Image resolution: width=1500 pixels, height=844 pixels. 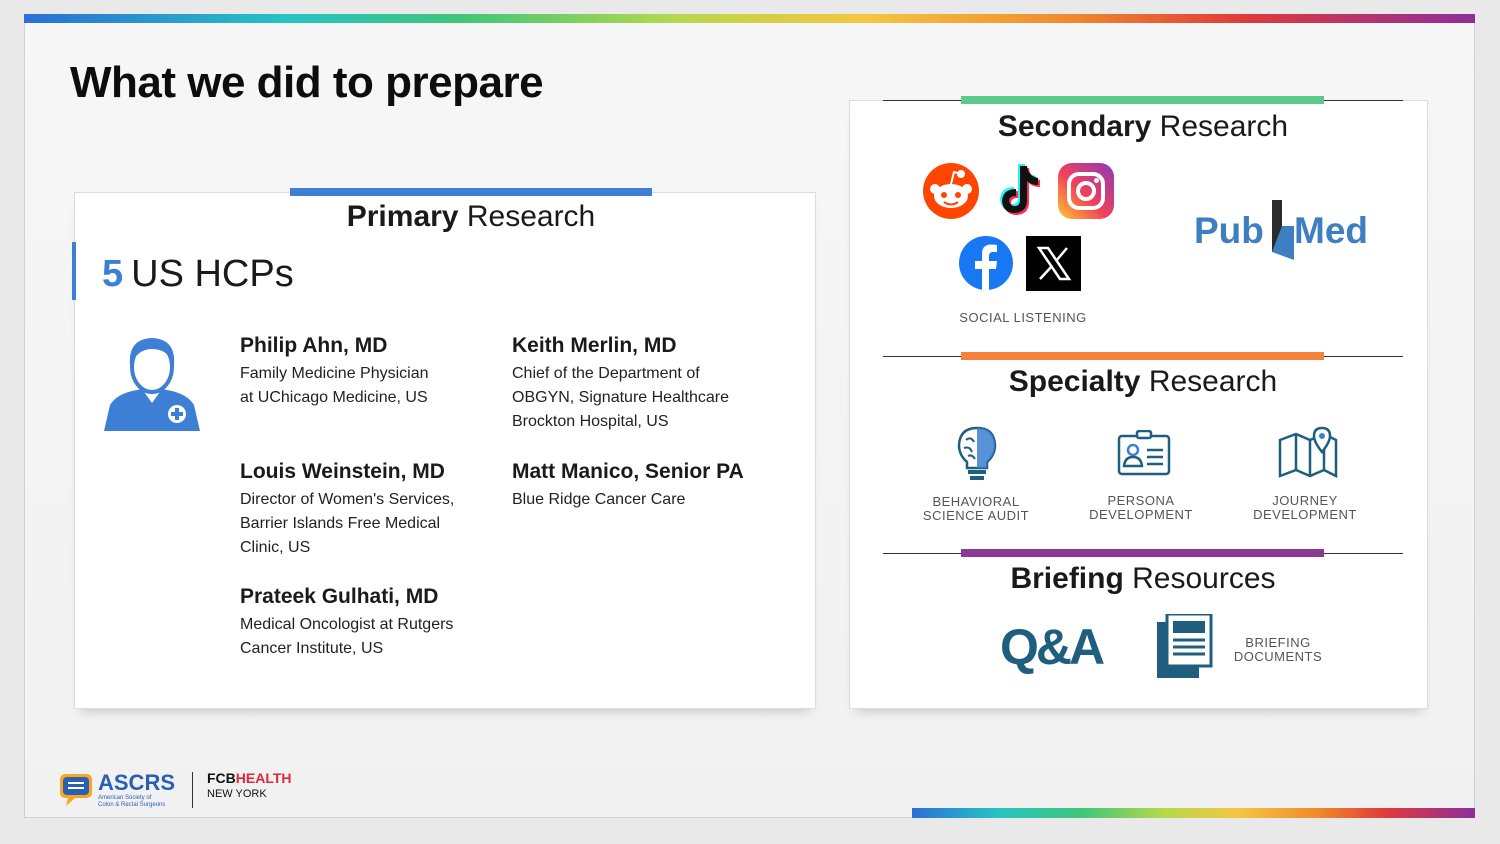 I want to click on ascrs-wordmark: ASCRS, so click(x=137, y=782).